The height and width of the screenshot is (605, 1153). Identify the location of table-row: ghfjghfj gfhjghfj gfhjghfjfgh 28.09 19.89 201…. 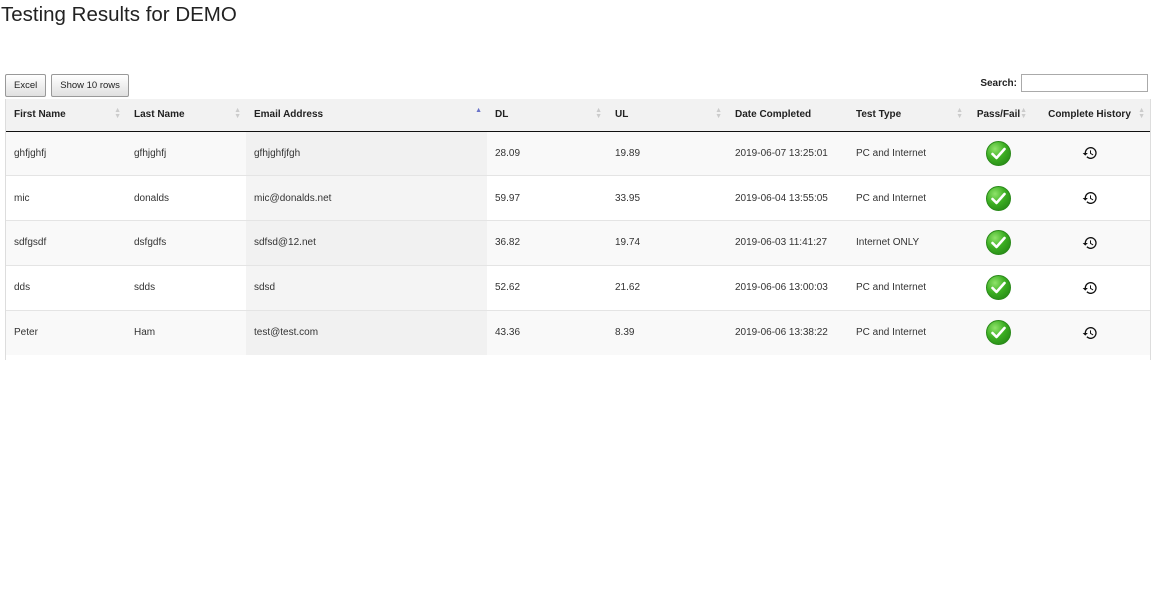
(578, 153).